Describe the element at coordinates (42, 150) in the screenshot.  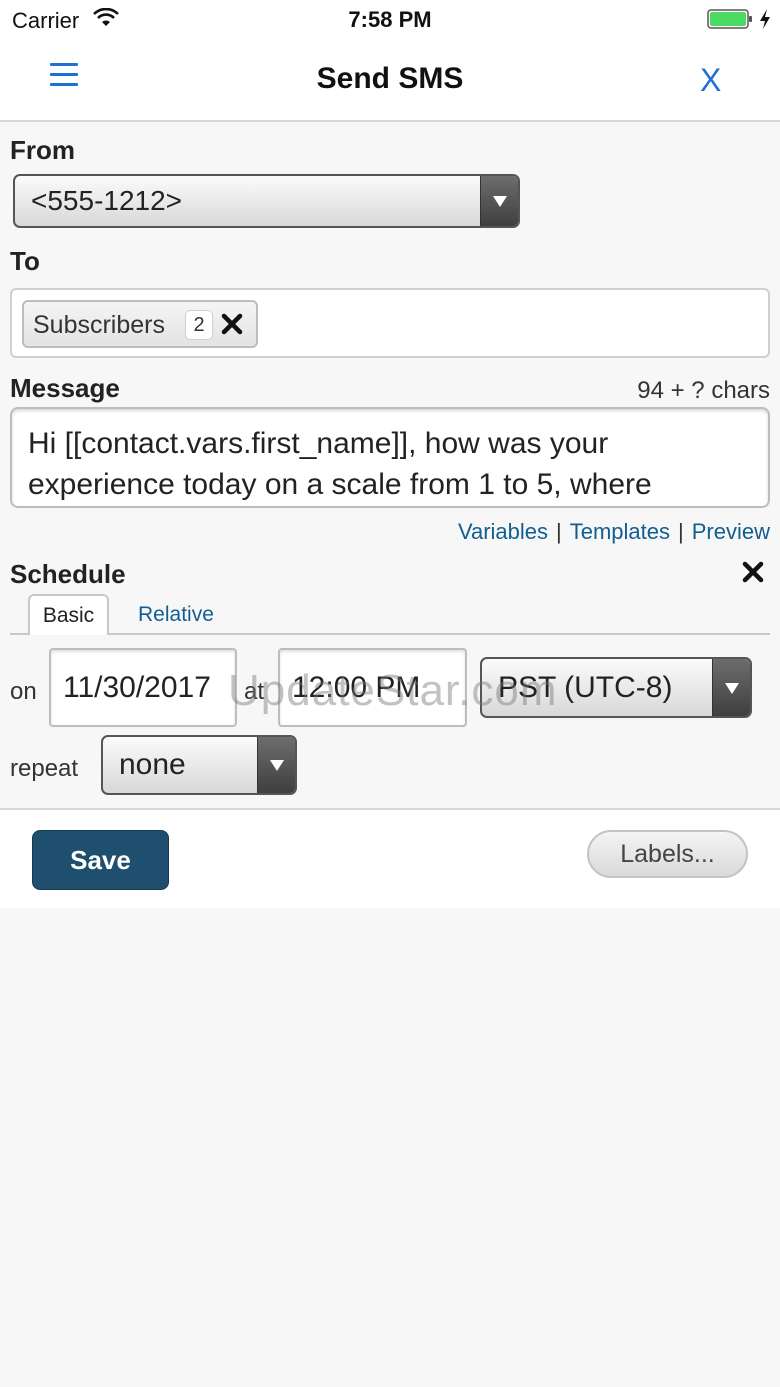
I see `from-label: From` at that location.